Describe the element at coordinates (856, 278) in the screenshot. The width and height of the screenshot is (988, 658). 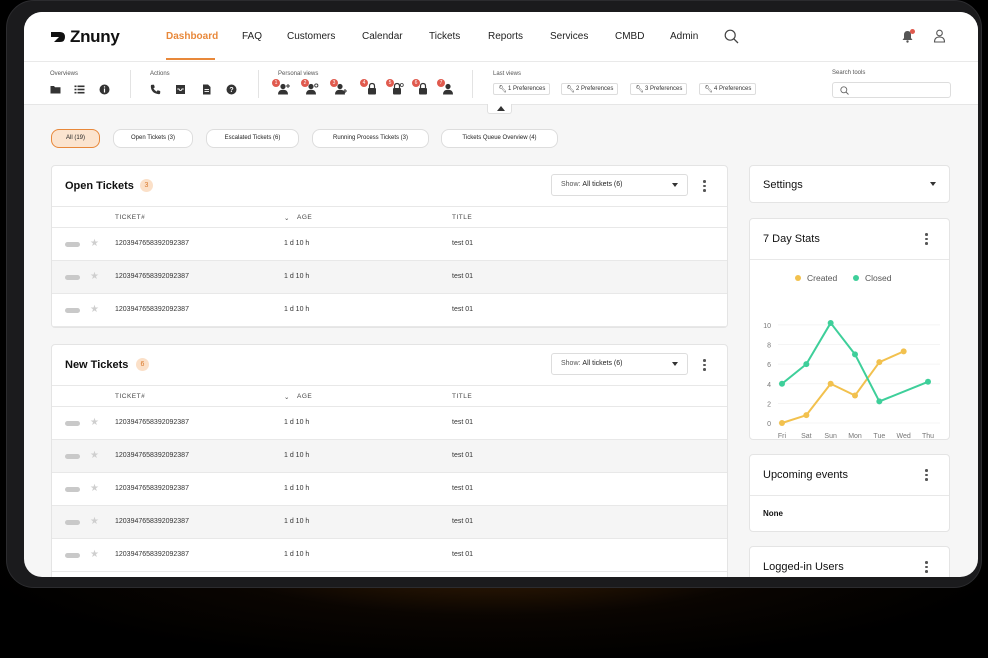
I see `legend-marker` at that location.